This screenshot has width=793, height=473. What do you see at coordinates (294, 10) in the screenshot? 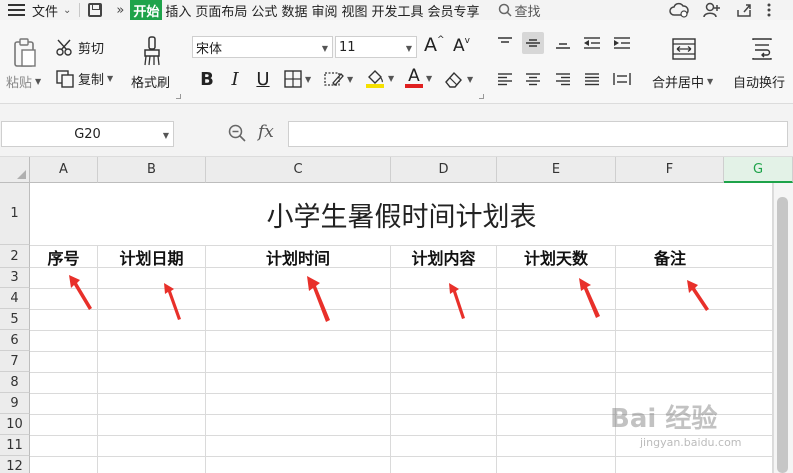
I see `tab-data: 数据` at bounding box center [294, 10].